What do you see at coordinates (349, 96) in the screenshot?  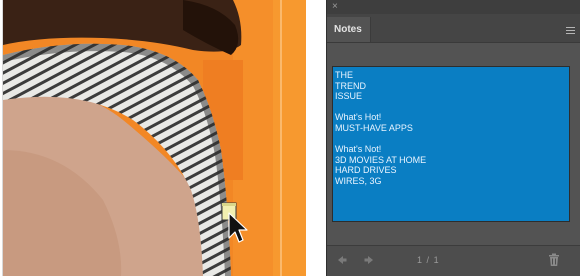 I see `note-line: ISSUE` at bounding box center [349, 96].